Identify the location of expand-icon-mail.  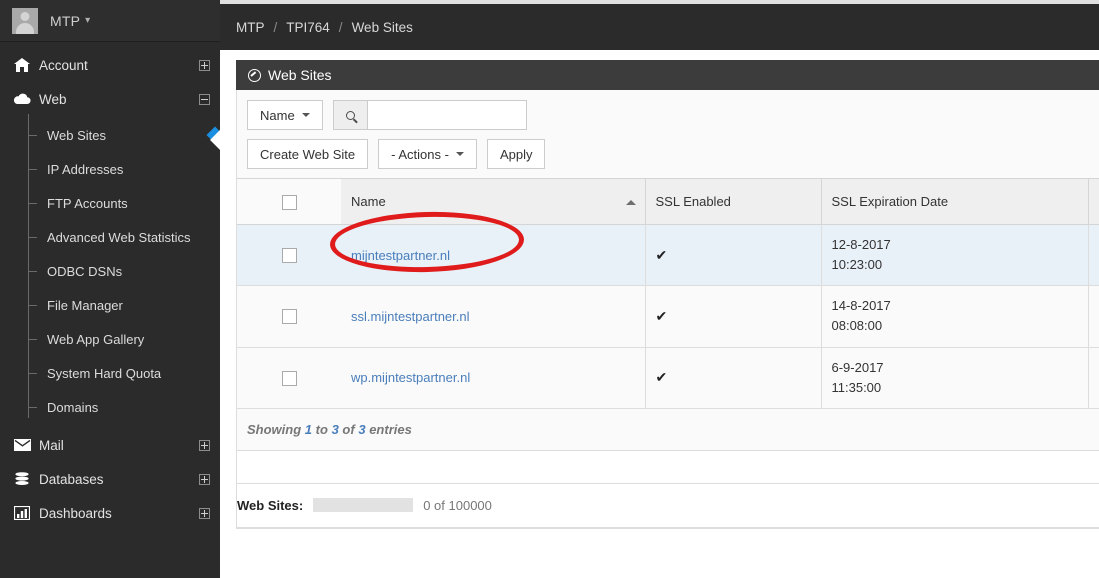
(204, 445).